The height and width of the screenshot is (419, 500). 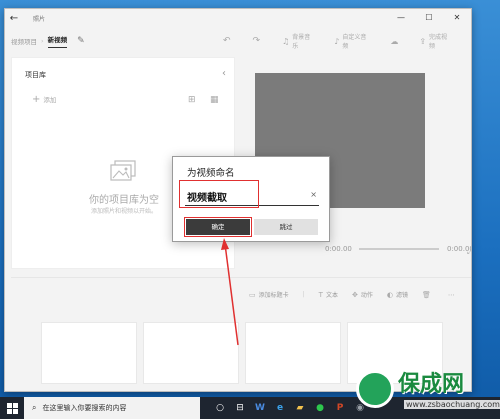 What do you see at coordinates (286, 227) in the screenshot?
I see `skip-button: 跳过` at bounding box center [286, 227].